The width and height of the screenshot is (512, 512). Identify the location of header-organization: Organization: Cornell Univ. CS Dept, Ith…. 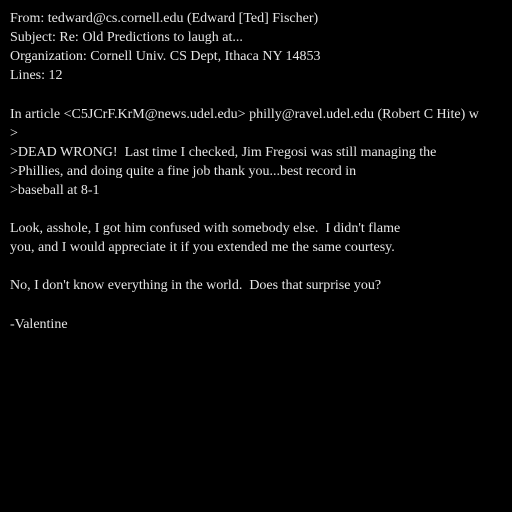
(165, 56).